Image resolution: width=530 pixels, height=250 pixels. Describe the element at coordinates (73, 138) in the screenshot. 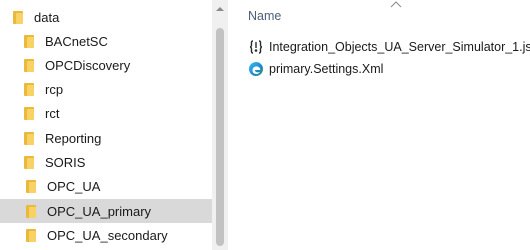

I see `tree-item-label: Reporting` at that location.